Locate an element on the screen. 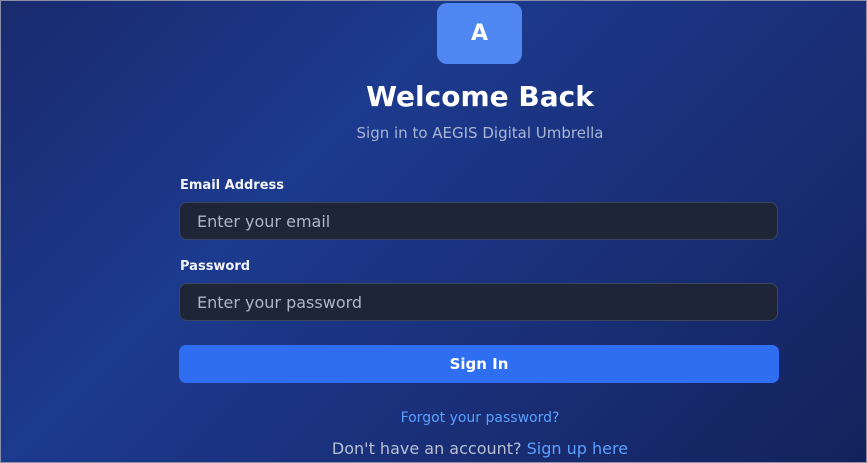  password-field is located at coordinates (478, 302).